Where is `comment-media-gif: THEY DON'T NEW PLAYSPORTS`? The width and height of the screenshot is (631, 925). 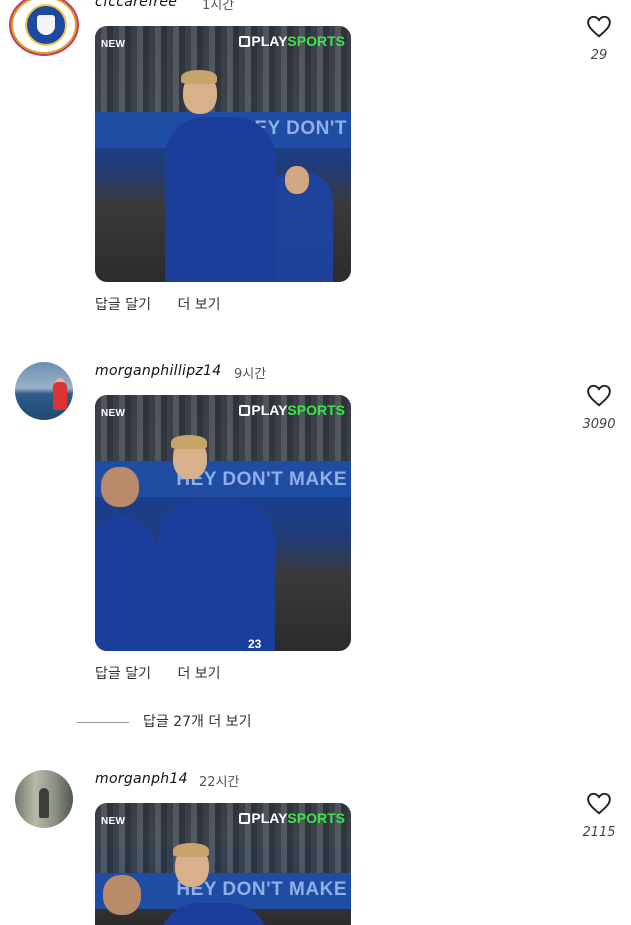 comment-media-gif: THEY DON'T NEW PLAYSPORTS is located at coordinates (223, 154).